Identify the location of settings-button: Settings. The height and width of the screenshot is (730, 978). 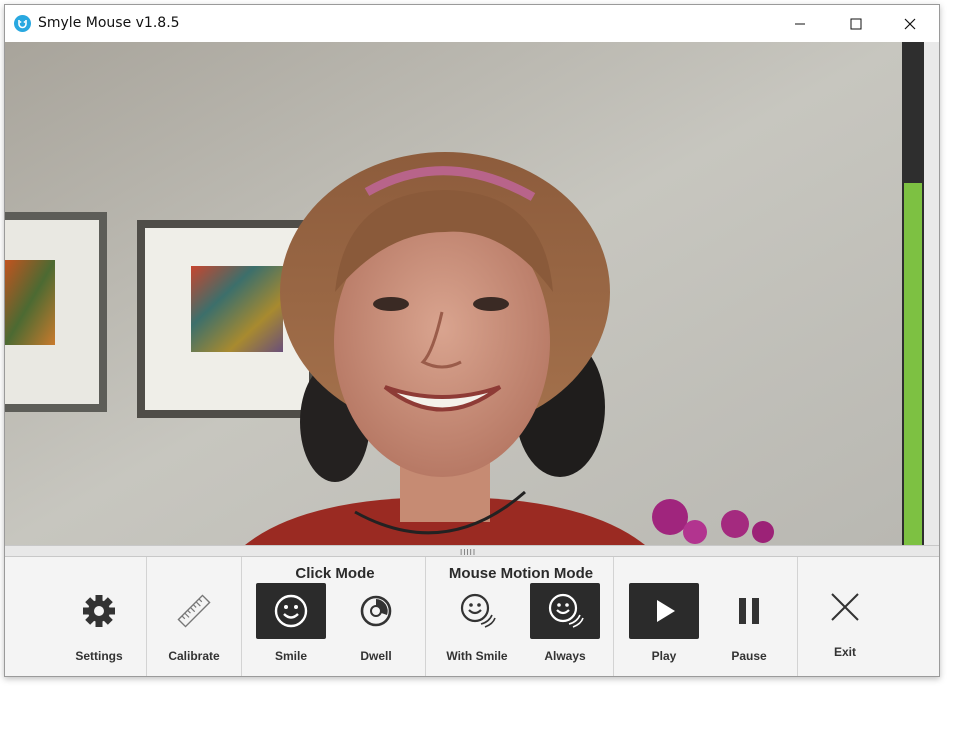
(99, 621).